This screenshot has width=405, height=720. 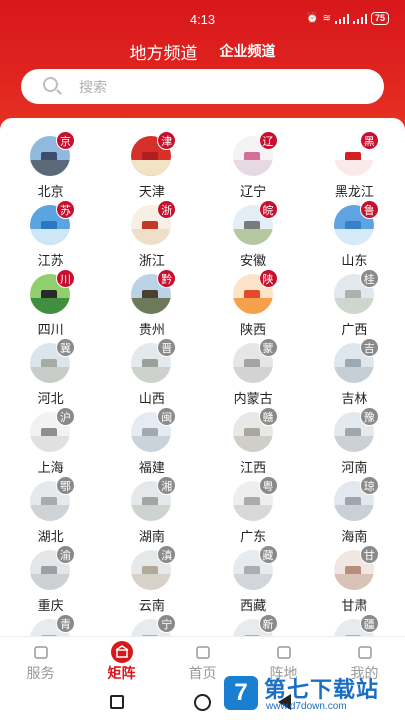 I want to click on province-badge: 赣, so click(x=268, y=416).